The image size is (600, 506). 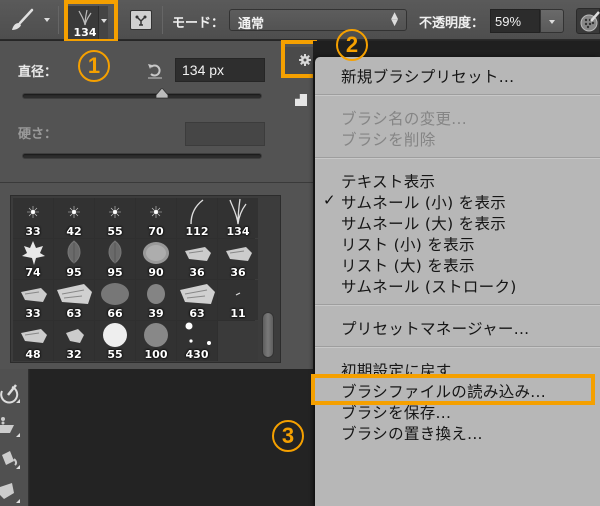 I want to click on brush-tool-button, so click(x=28, y=20).